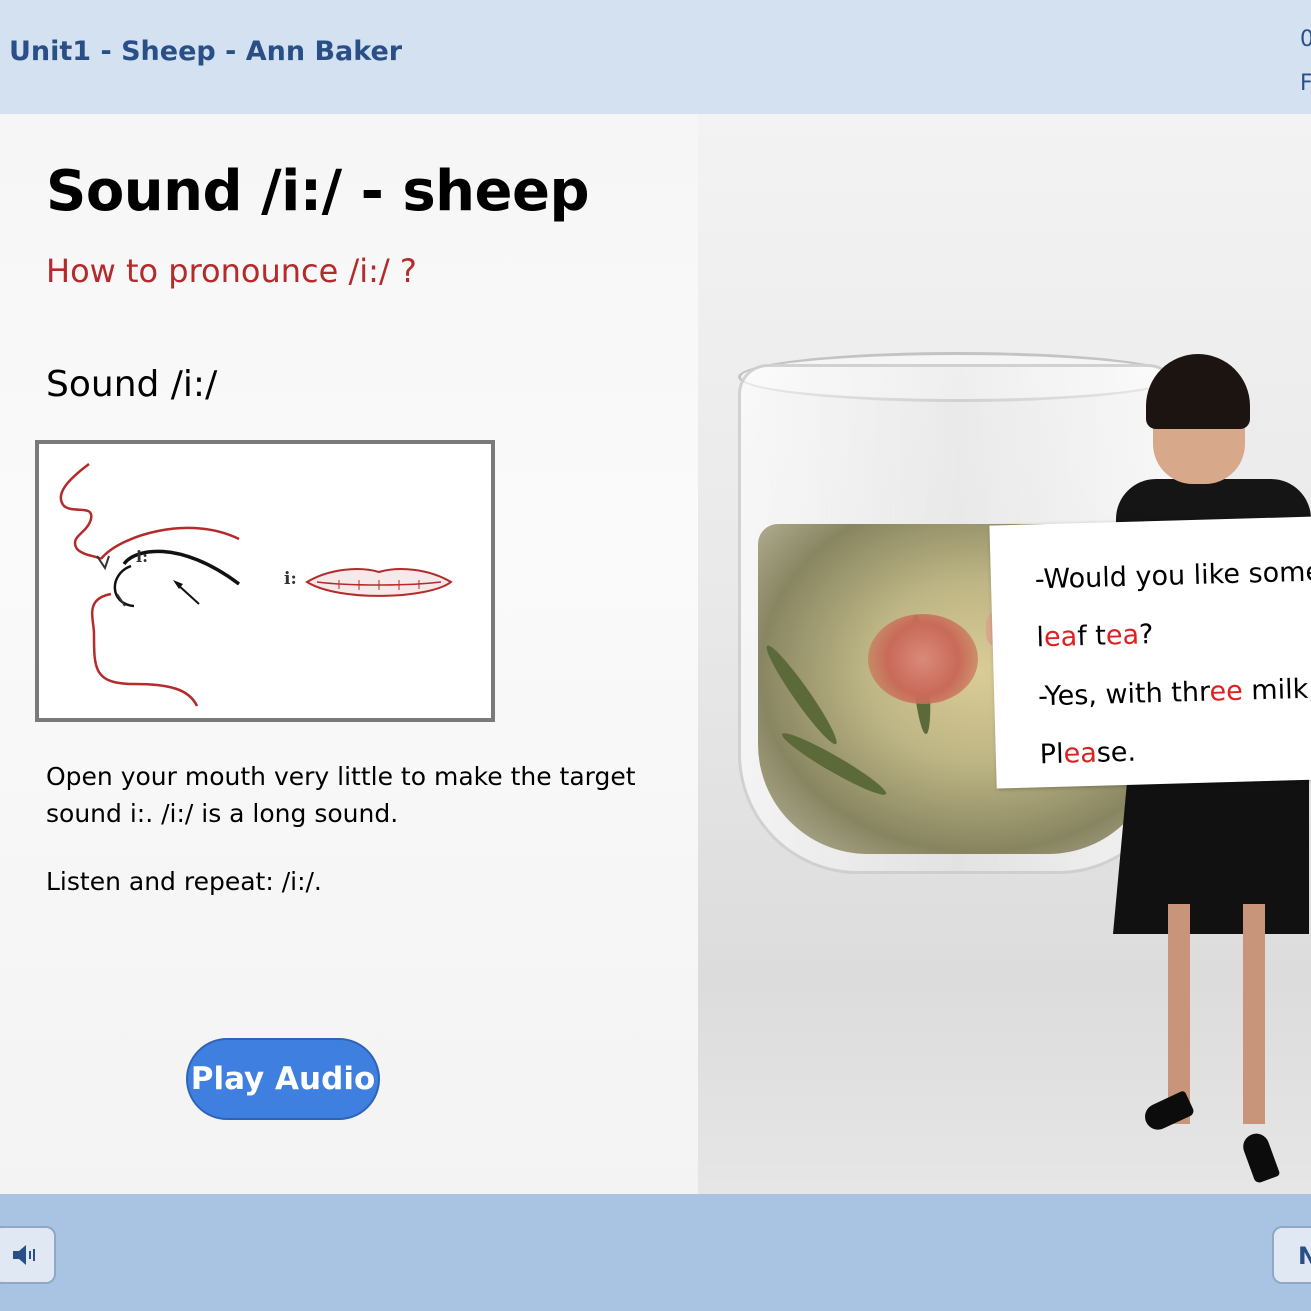  Describe the element at coordinates (655, 1252) in the screenshot. I see `footer-bar: N` at that location.